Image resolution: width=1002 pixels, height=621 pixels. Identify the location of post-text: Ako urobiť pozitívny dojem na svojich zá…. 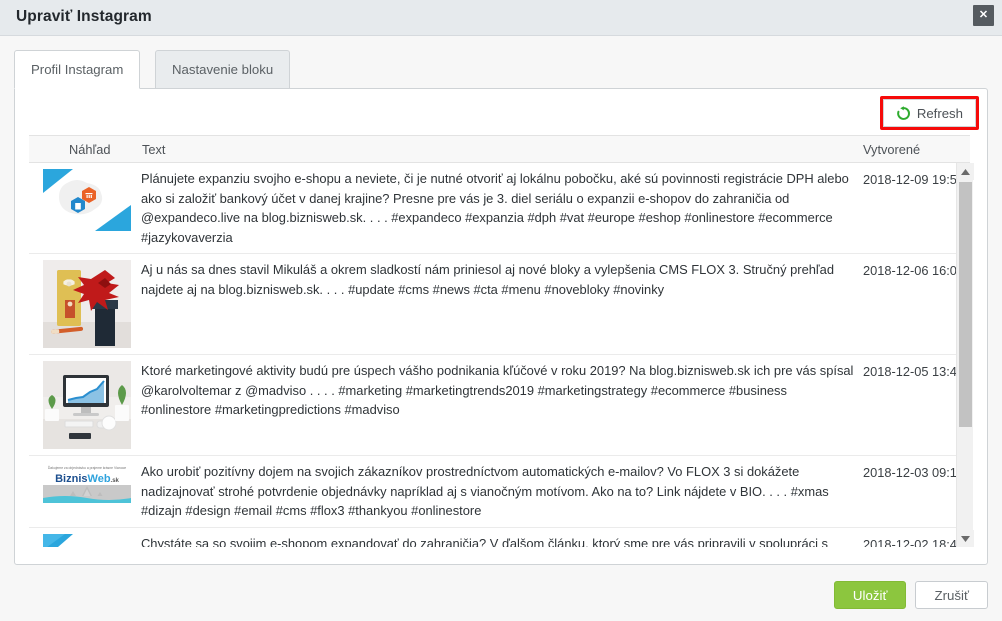
(485, 491).